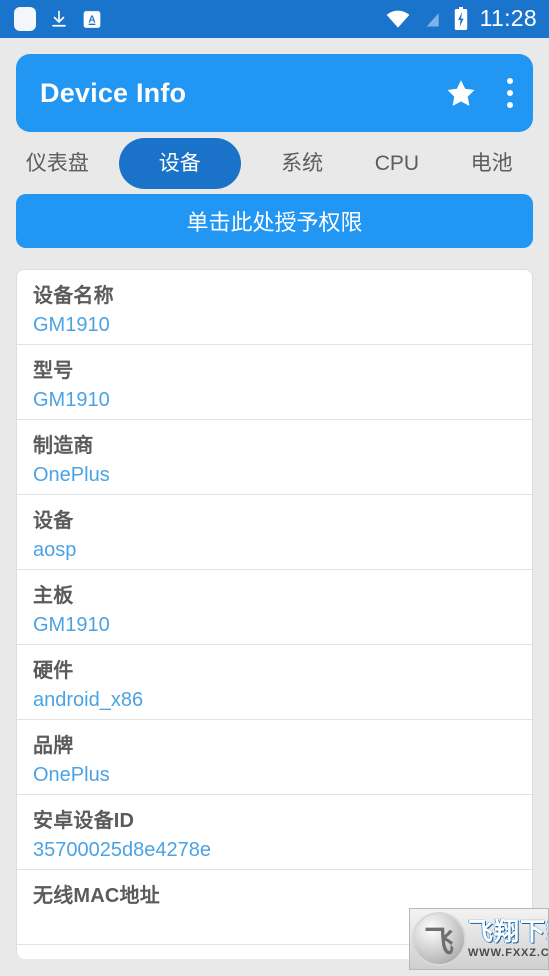 The height and width of the screenshot is (976, 549). I want to click on row-label: 无线MAC地址, so click(96, 896).